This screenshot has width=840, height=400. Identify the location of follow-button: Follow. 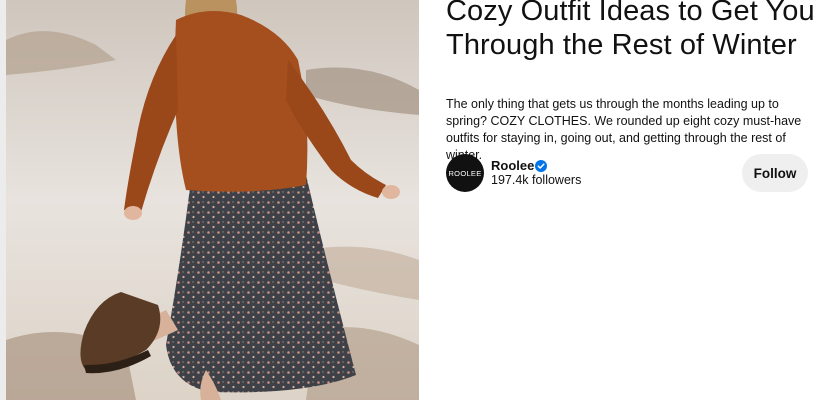
(775, 173).